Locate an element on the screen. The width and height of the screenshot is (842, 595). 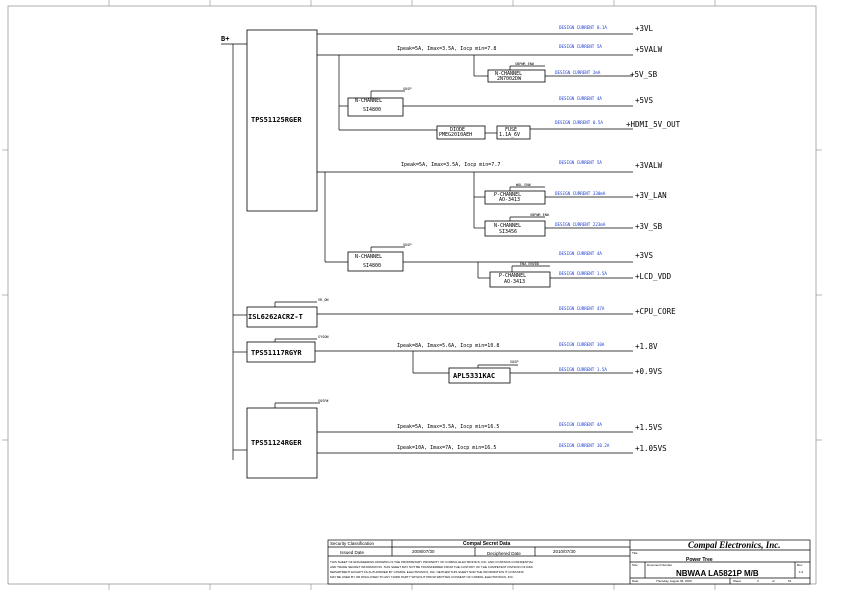
svg-text: +3VS is located at coordinates (644, 255).